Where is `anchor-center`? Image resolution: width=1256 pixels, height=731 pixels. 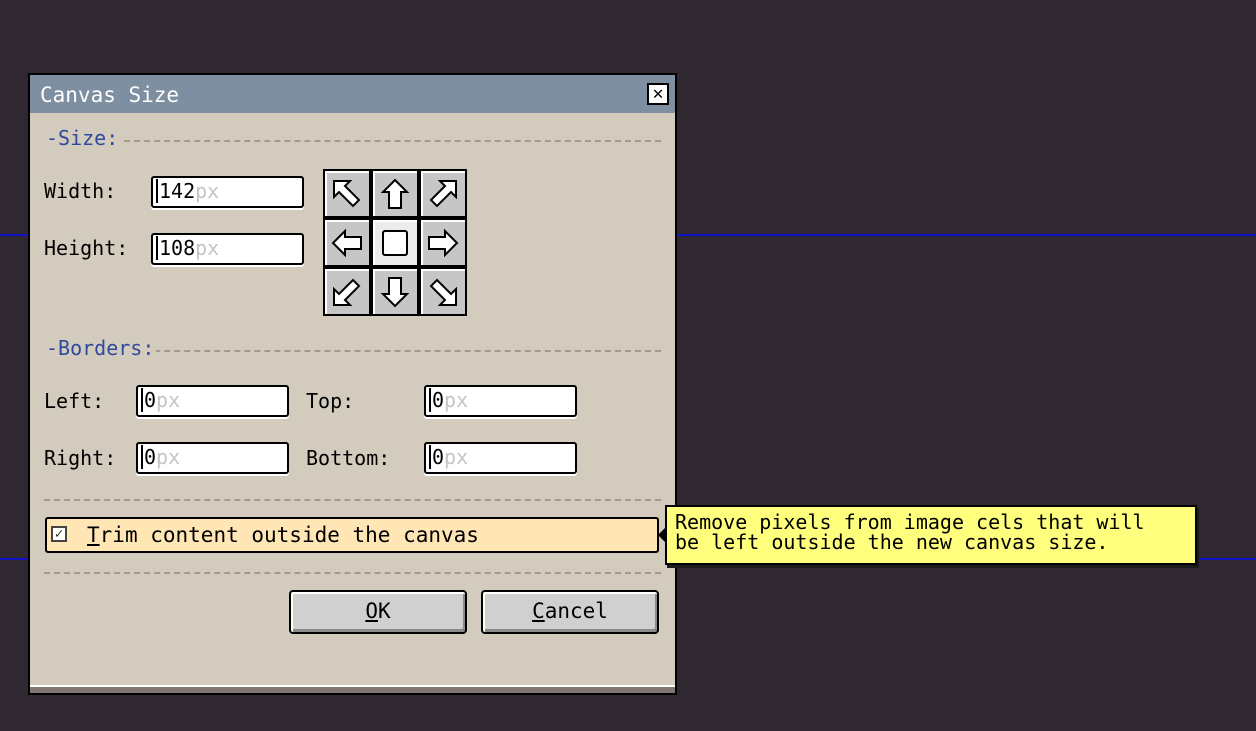
anchor-center is located at coordinates (395, 242).